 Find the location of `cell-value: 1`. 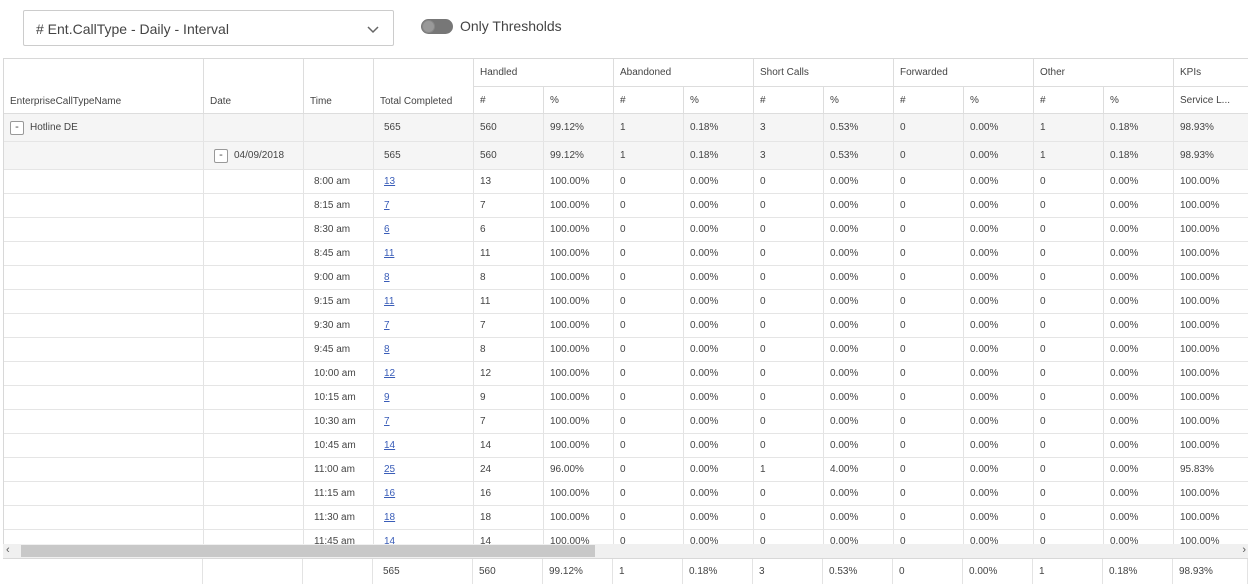

cell-value: 1 is located at coordinates (1069, 127).